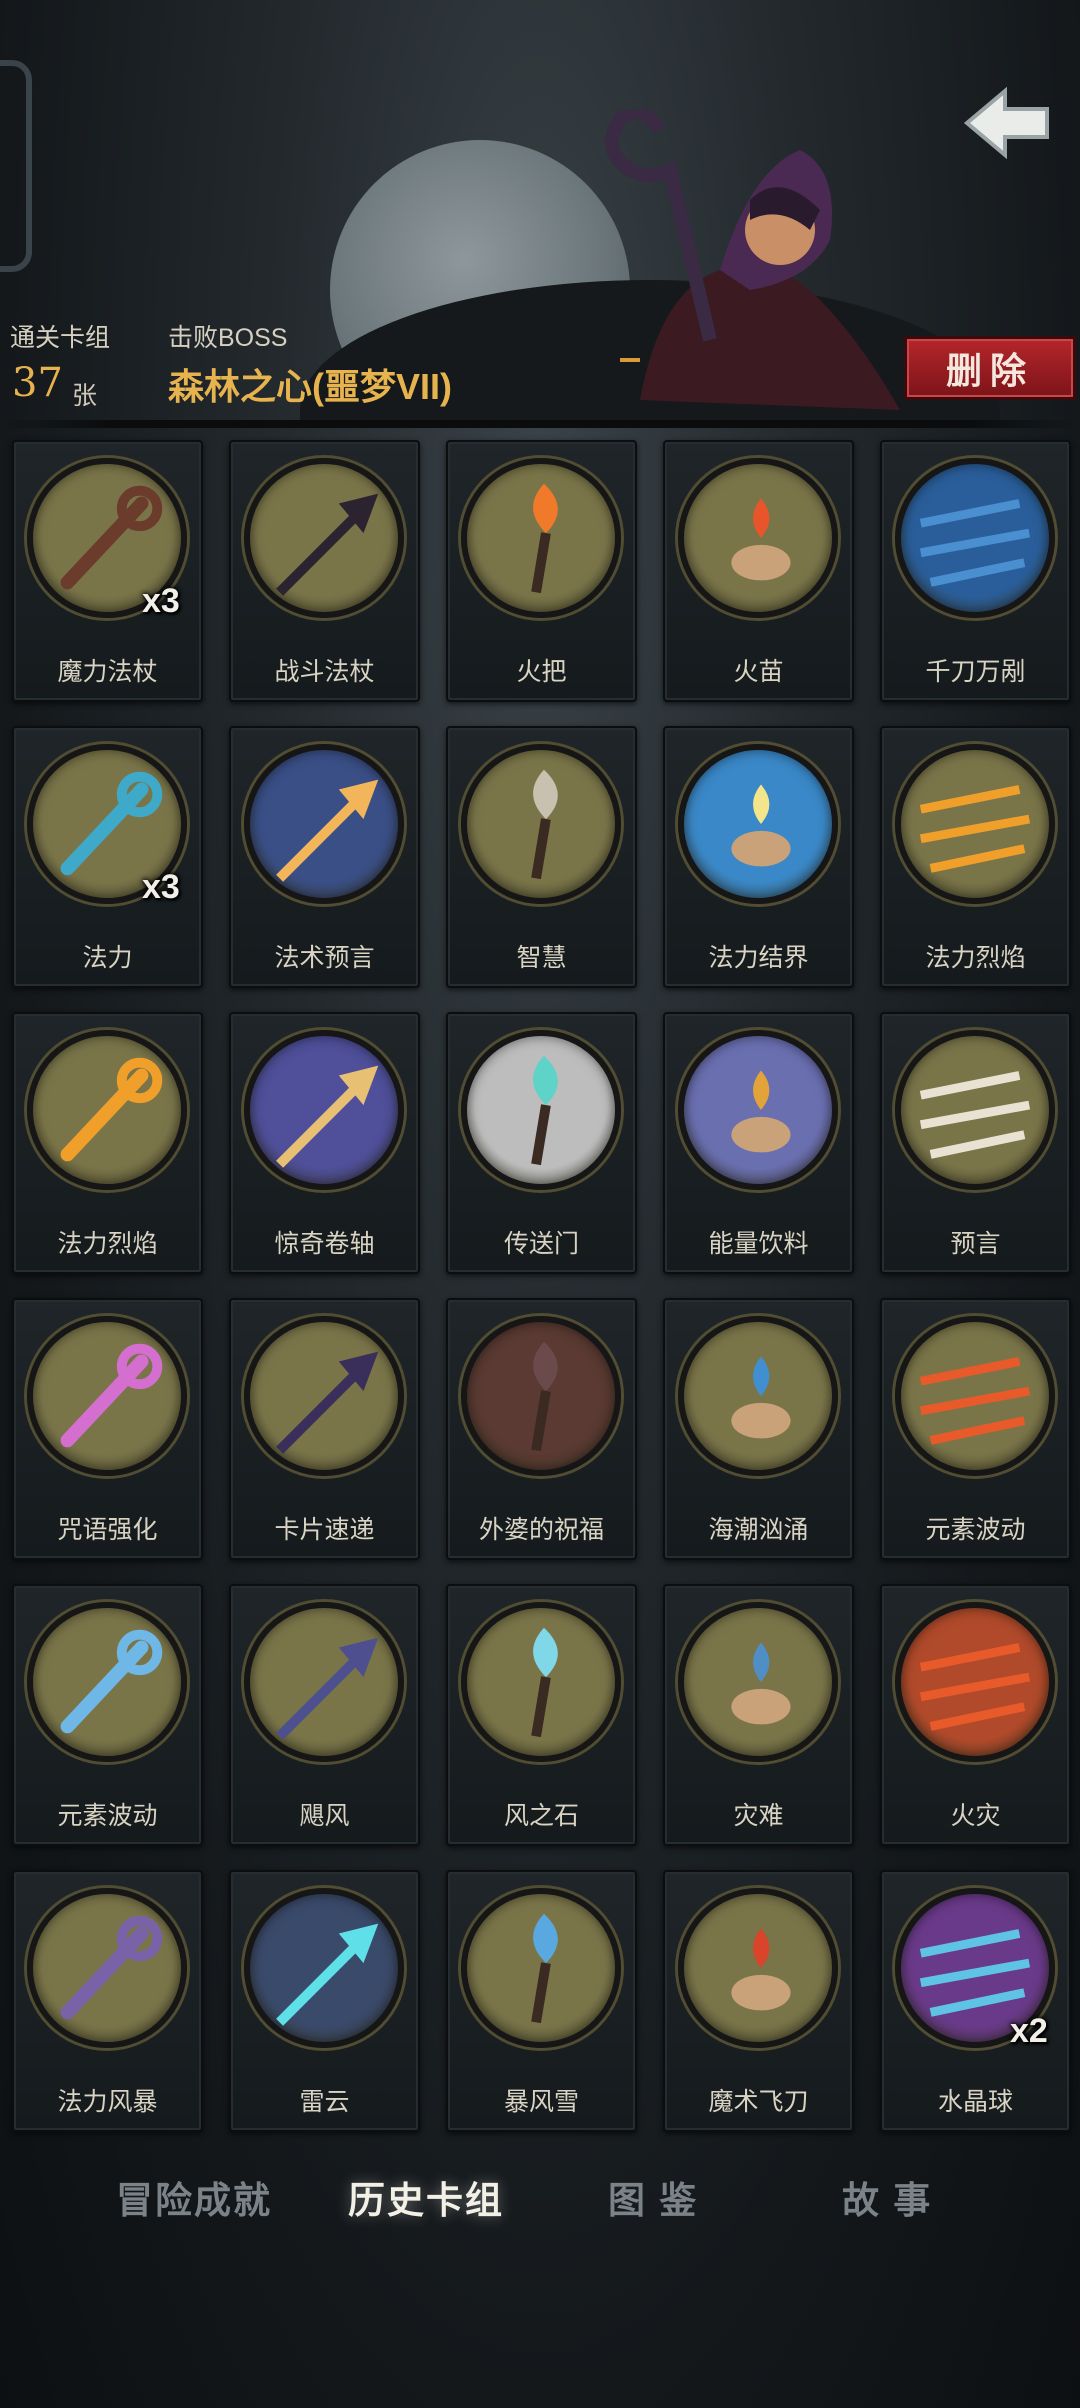 This screenshot has width=1080, height=2408. What do you see at coordinates (324, 958) in the screenshot?
I see `card-name: 法术预言` at bounding box center [324, 958].